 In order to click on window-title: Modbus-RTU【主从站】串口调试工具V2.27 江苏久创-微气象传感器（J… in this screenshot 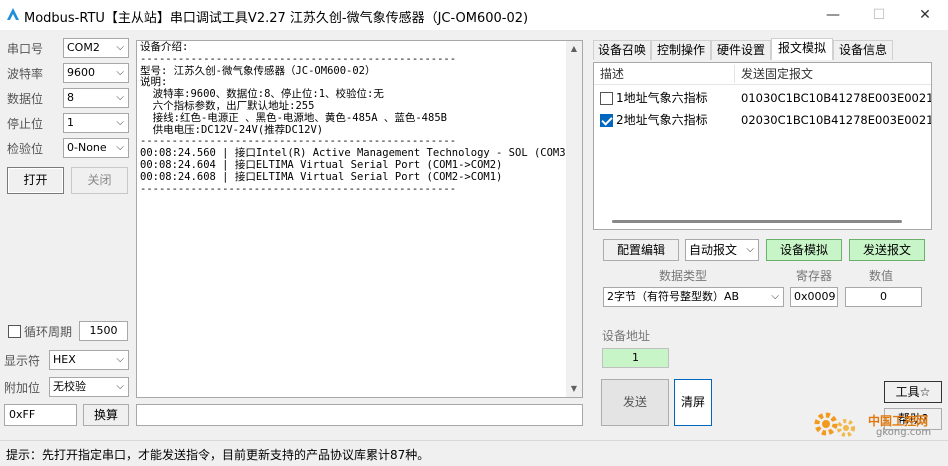, I will do `click(276, 18)`.